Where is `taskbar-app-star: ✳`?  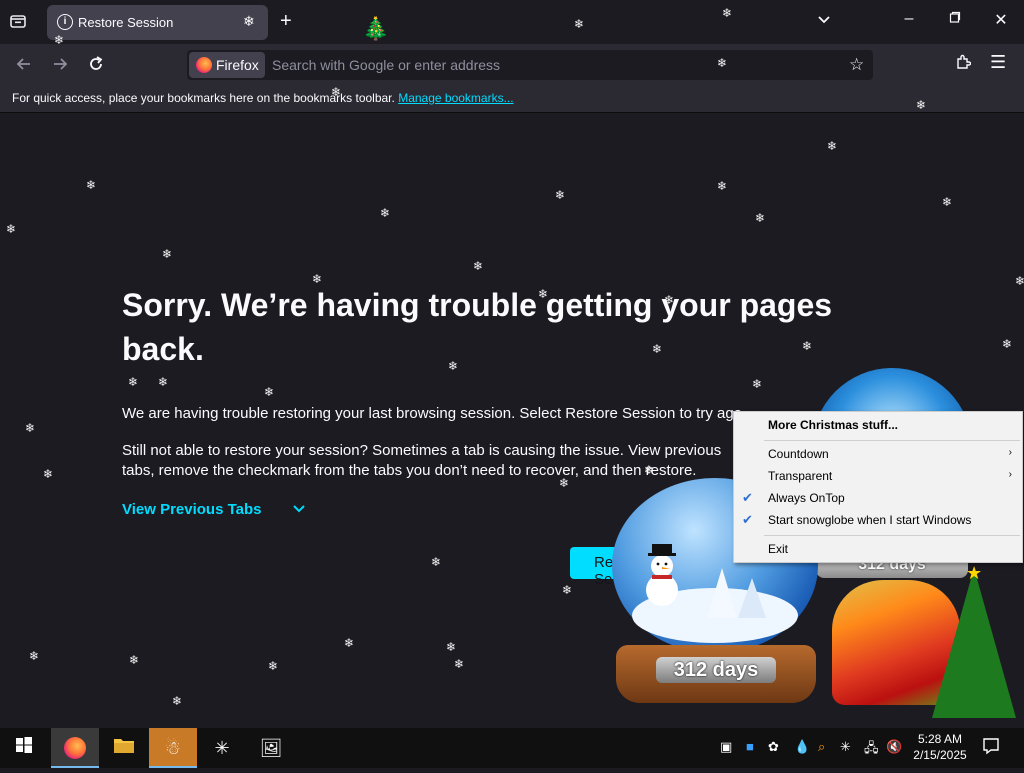 taskbar-app-star: ✳ is located at coordinates (222, 748).